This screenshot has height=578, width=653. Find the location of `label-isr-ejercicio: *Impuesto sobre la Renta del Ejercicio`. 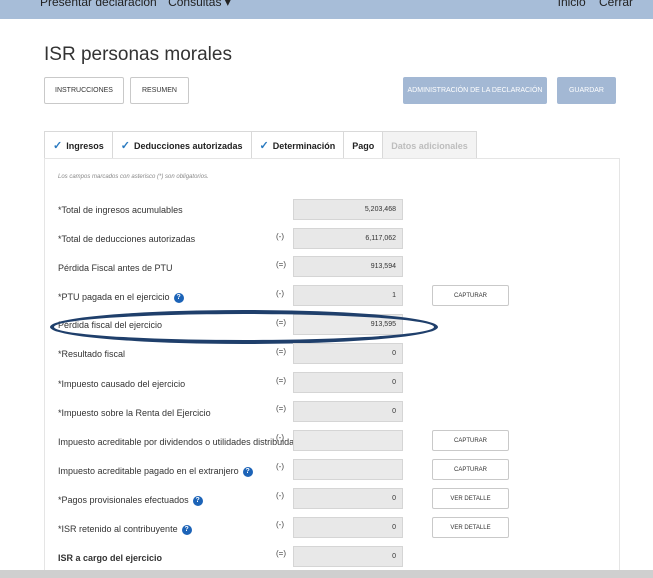

label-isr-ejercicio: *Impuesto sobre la Renta del Ejercicio is located at coordinates (134, 413).